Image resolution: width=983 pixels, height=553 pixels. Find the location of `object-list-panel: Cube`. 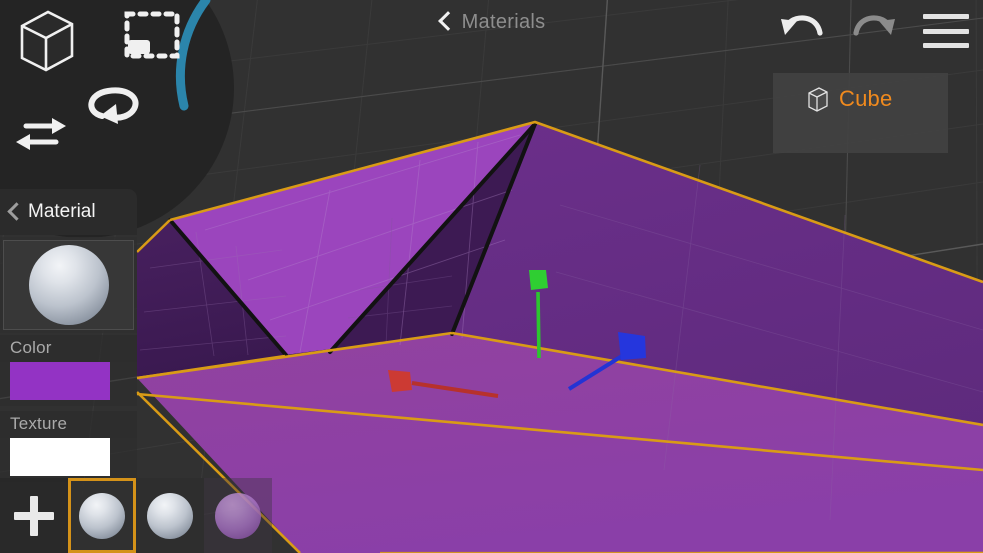

object-list-panel: Cube is located at coordinates (860, 113).